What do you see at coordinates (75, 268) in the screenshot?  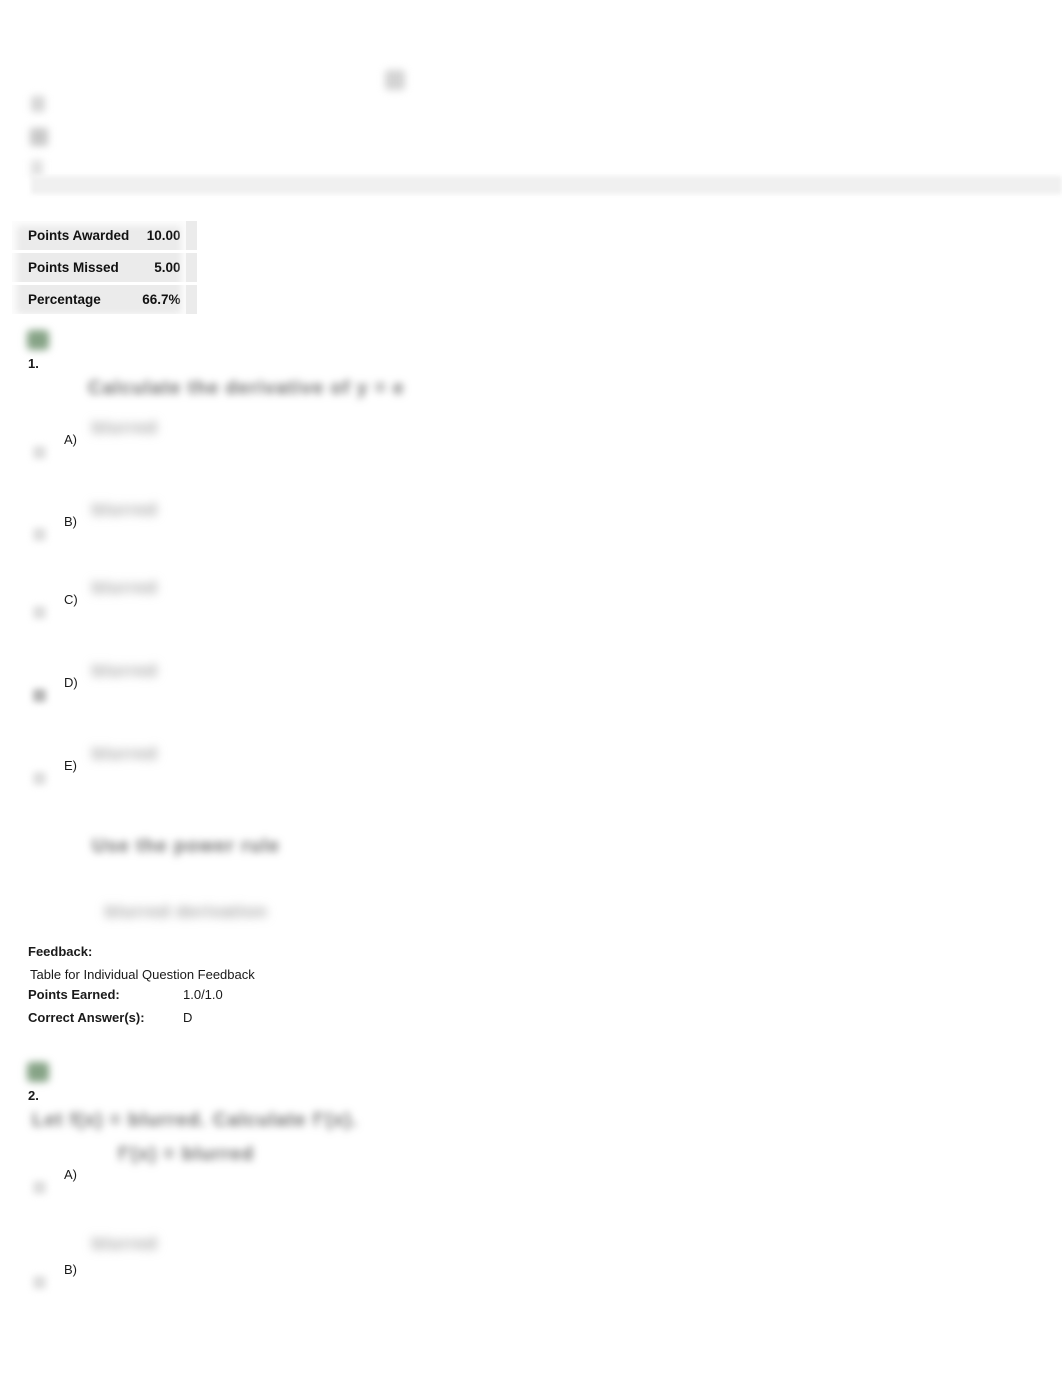 I see `points-missed-label: Points Missed` at bounding box center [75, 268].